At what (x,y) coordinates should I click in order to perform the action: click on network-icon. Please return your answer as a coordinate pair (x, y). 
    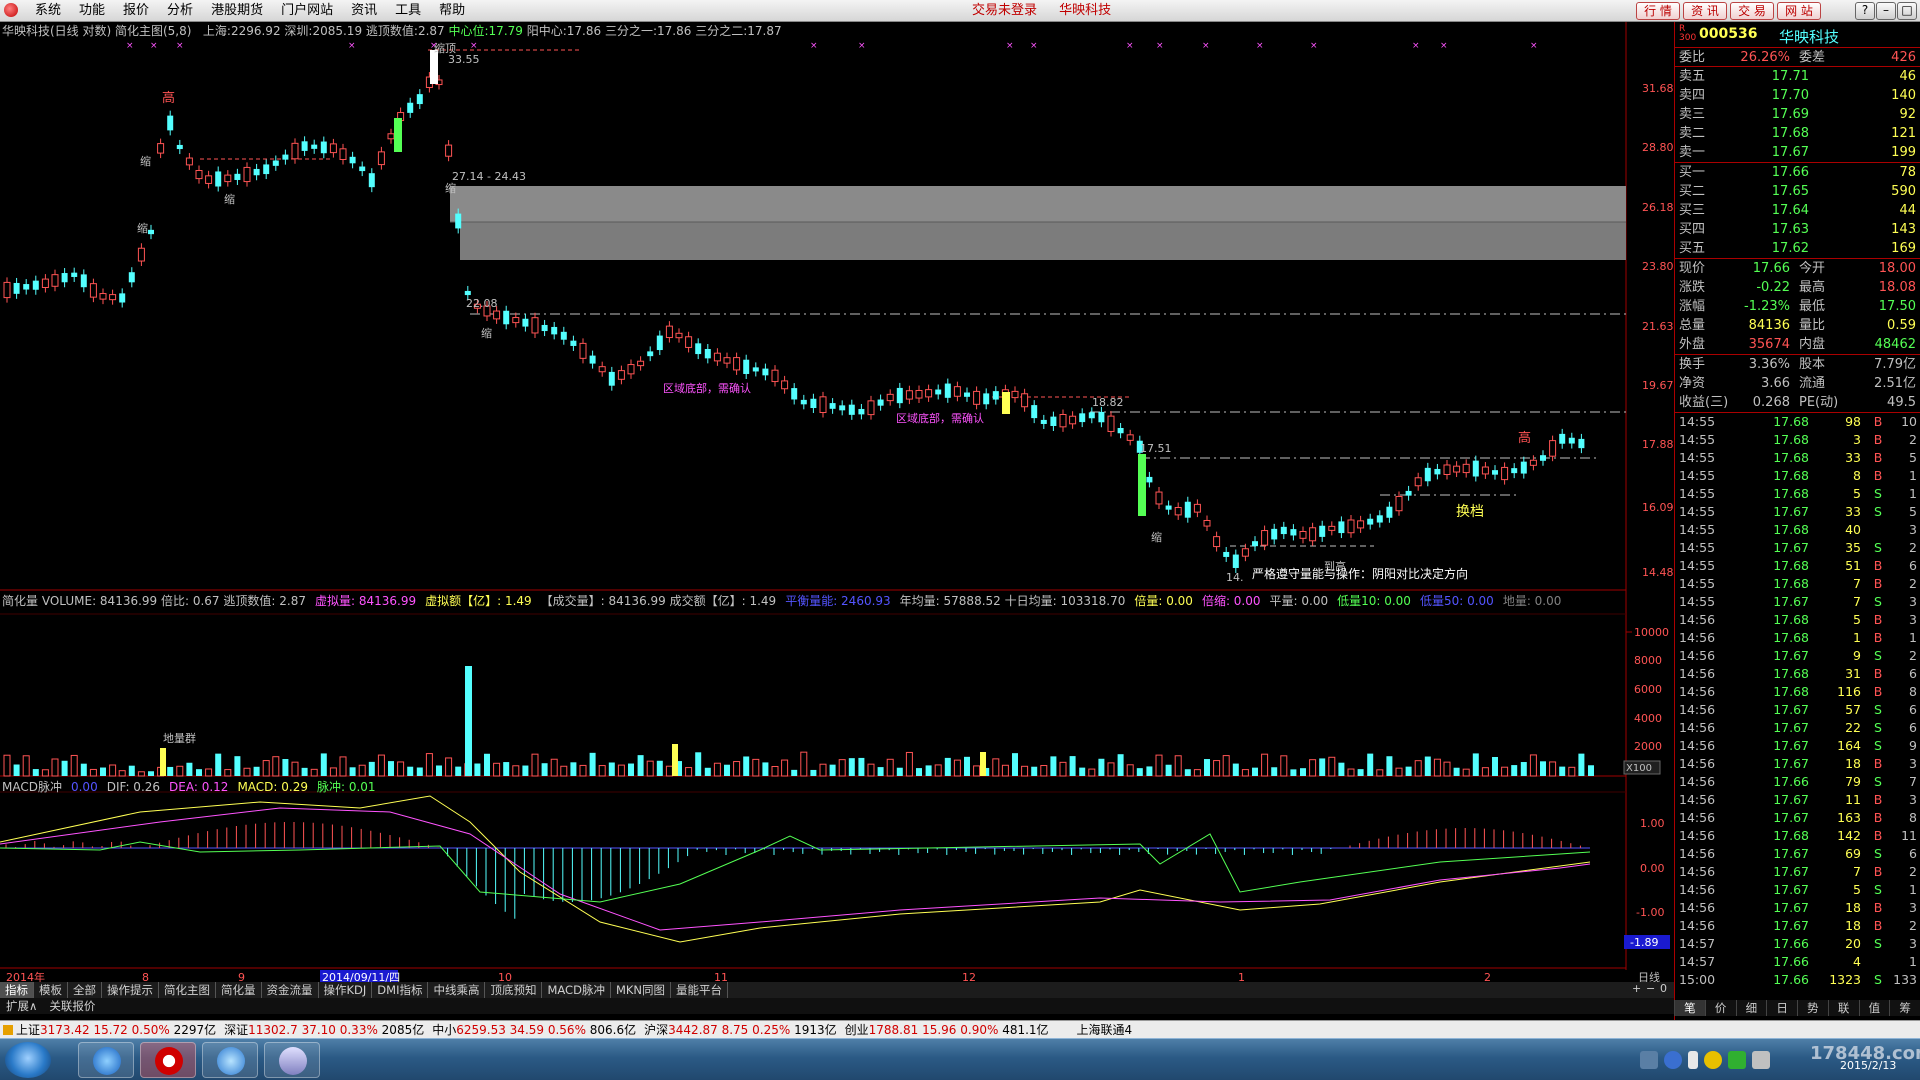
    Looking at the image, I should click on (1713, 1060).